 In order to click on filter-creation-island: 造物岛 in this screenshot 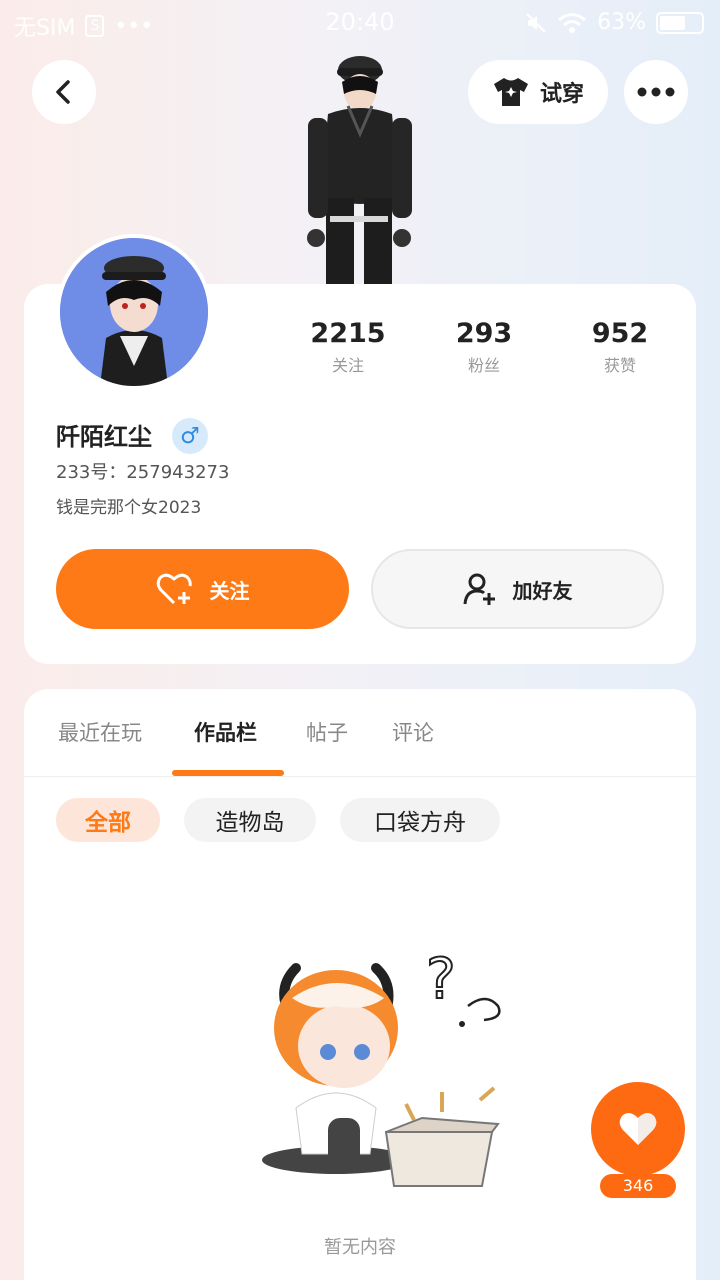, I will do `click(250, 820)`.